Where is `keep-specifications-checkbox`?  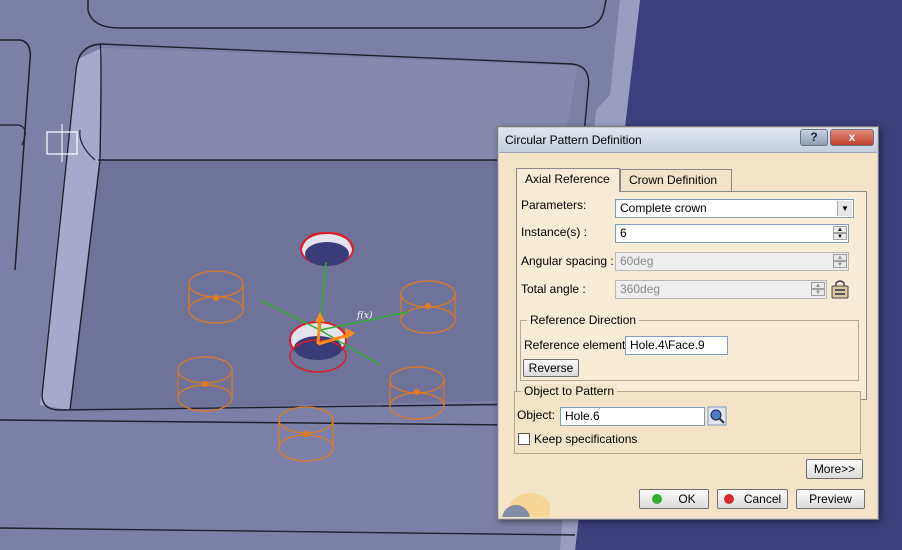
keep-specifications-checkbox is located at coordinates (524, 439).